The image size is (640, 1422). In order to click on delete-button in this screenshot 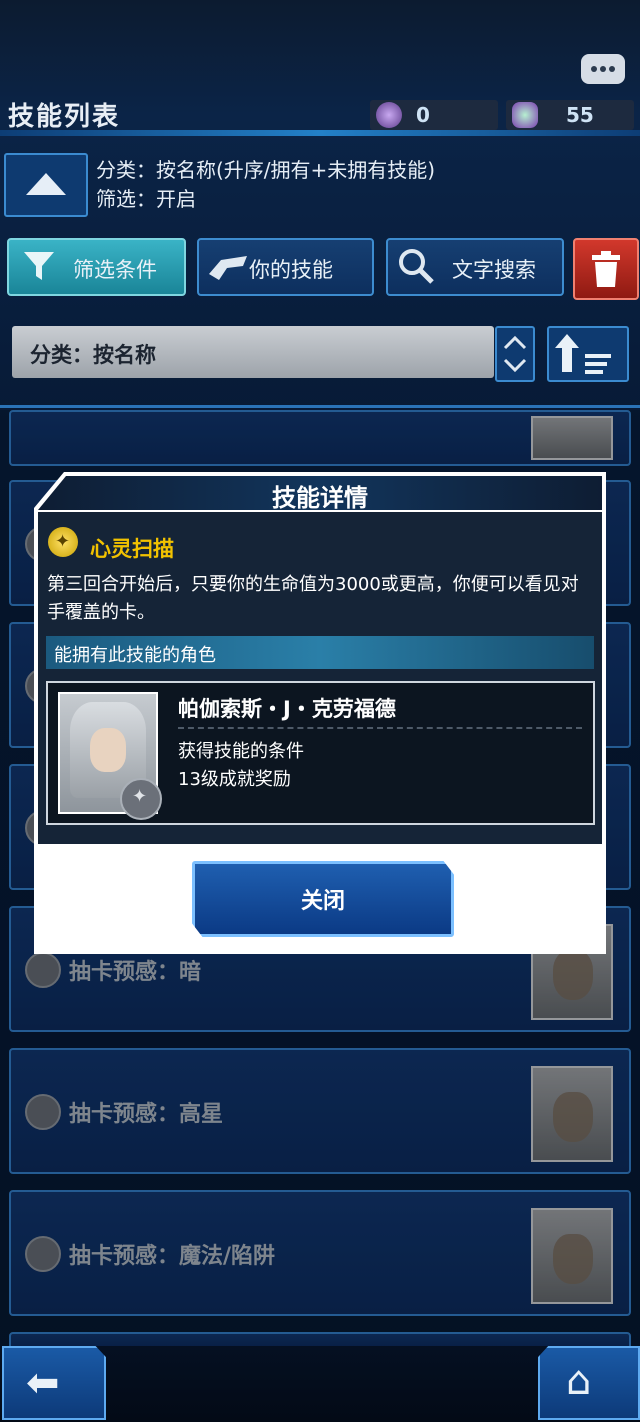, I will do `click(606, 269)`.